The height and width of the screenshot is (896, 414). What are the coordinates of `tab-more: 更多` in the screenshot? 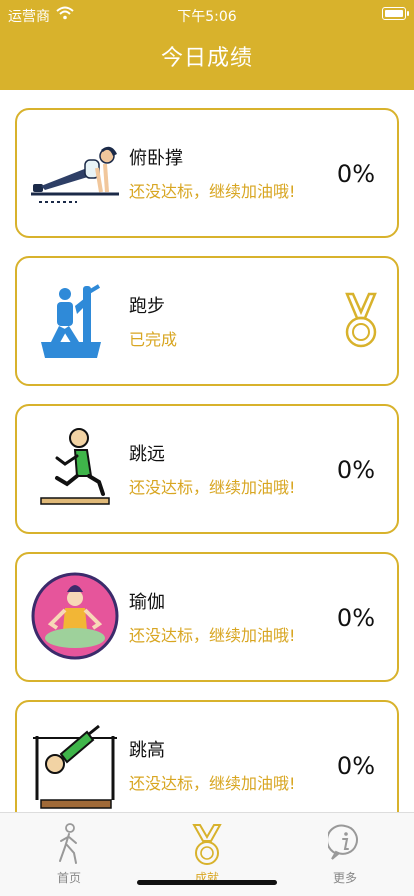 It's located at (345, 854).